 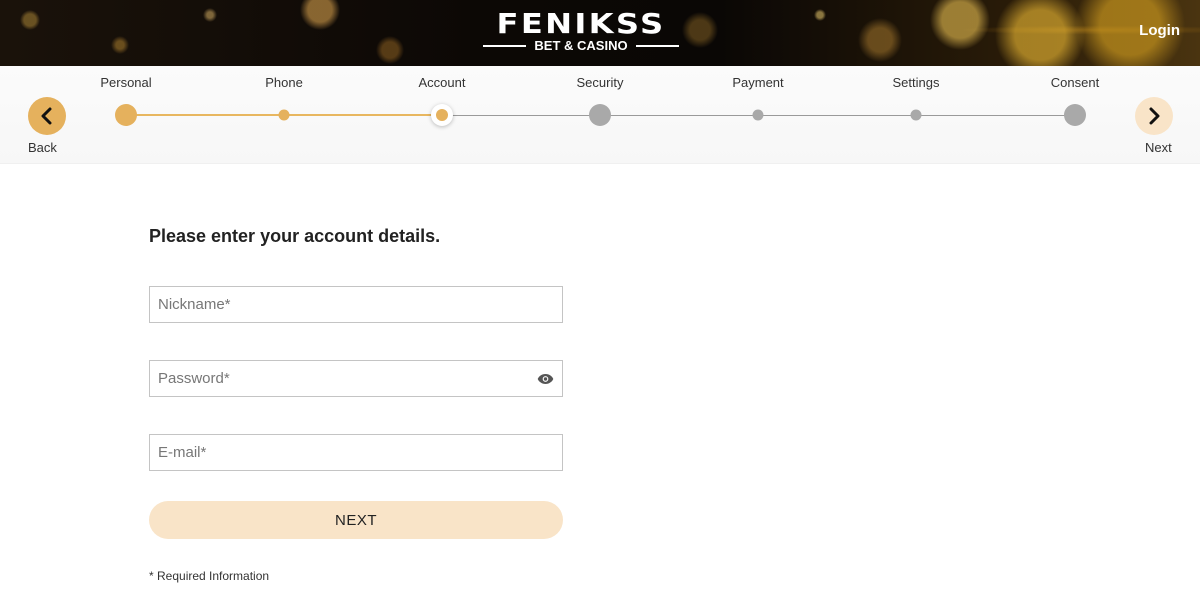 I want to click on password-input, so click(x=360, y=378).